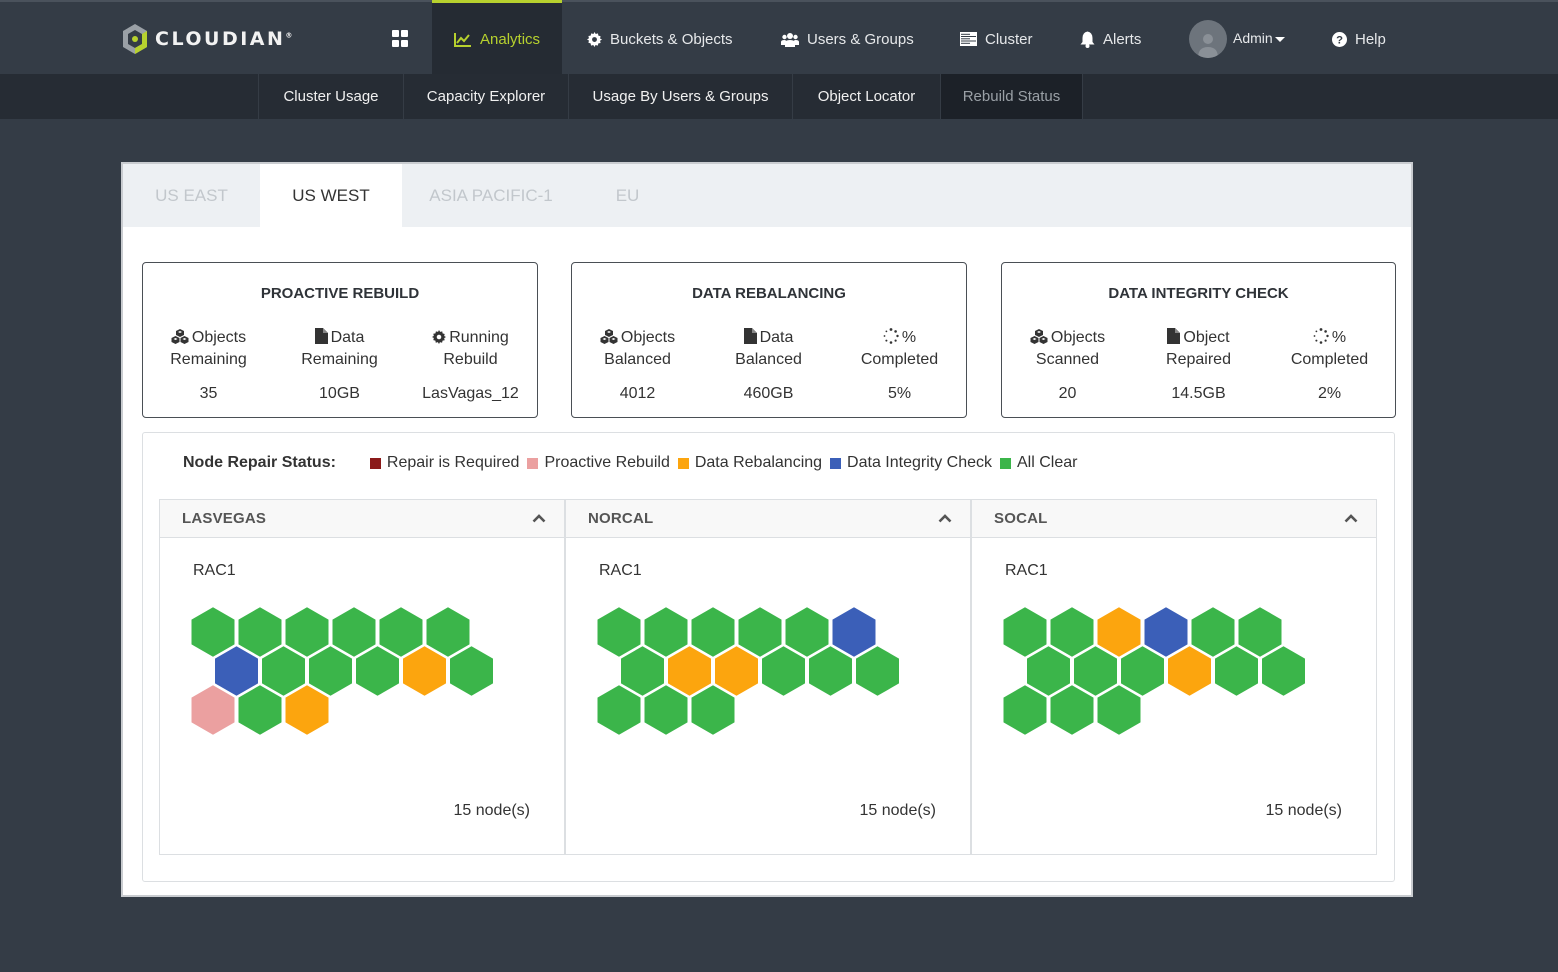 This screenshot has height=972, width=1558. What do you see at coordinates (680, 96) in the screenshot?
I see `subnav-usage-by-users-groups: Usage By Users & Groups` at bounding box center [680, 96].